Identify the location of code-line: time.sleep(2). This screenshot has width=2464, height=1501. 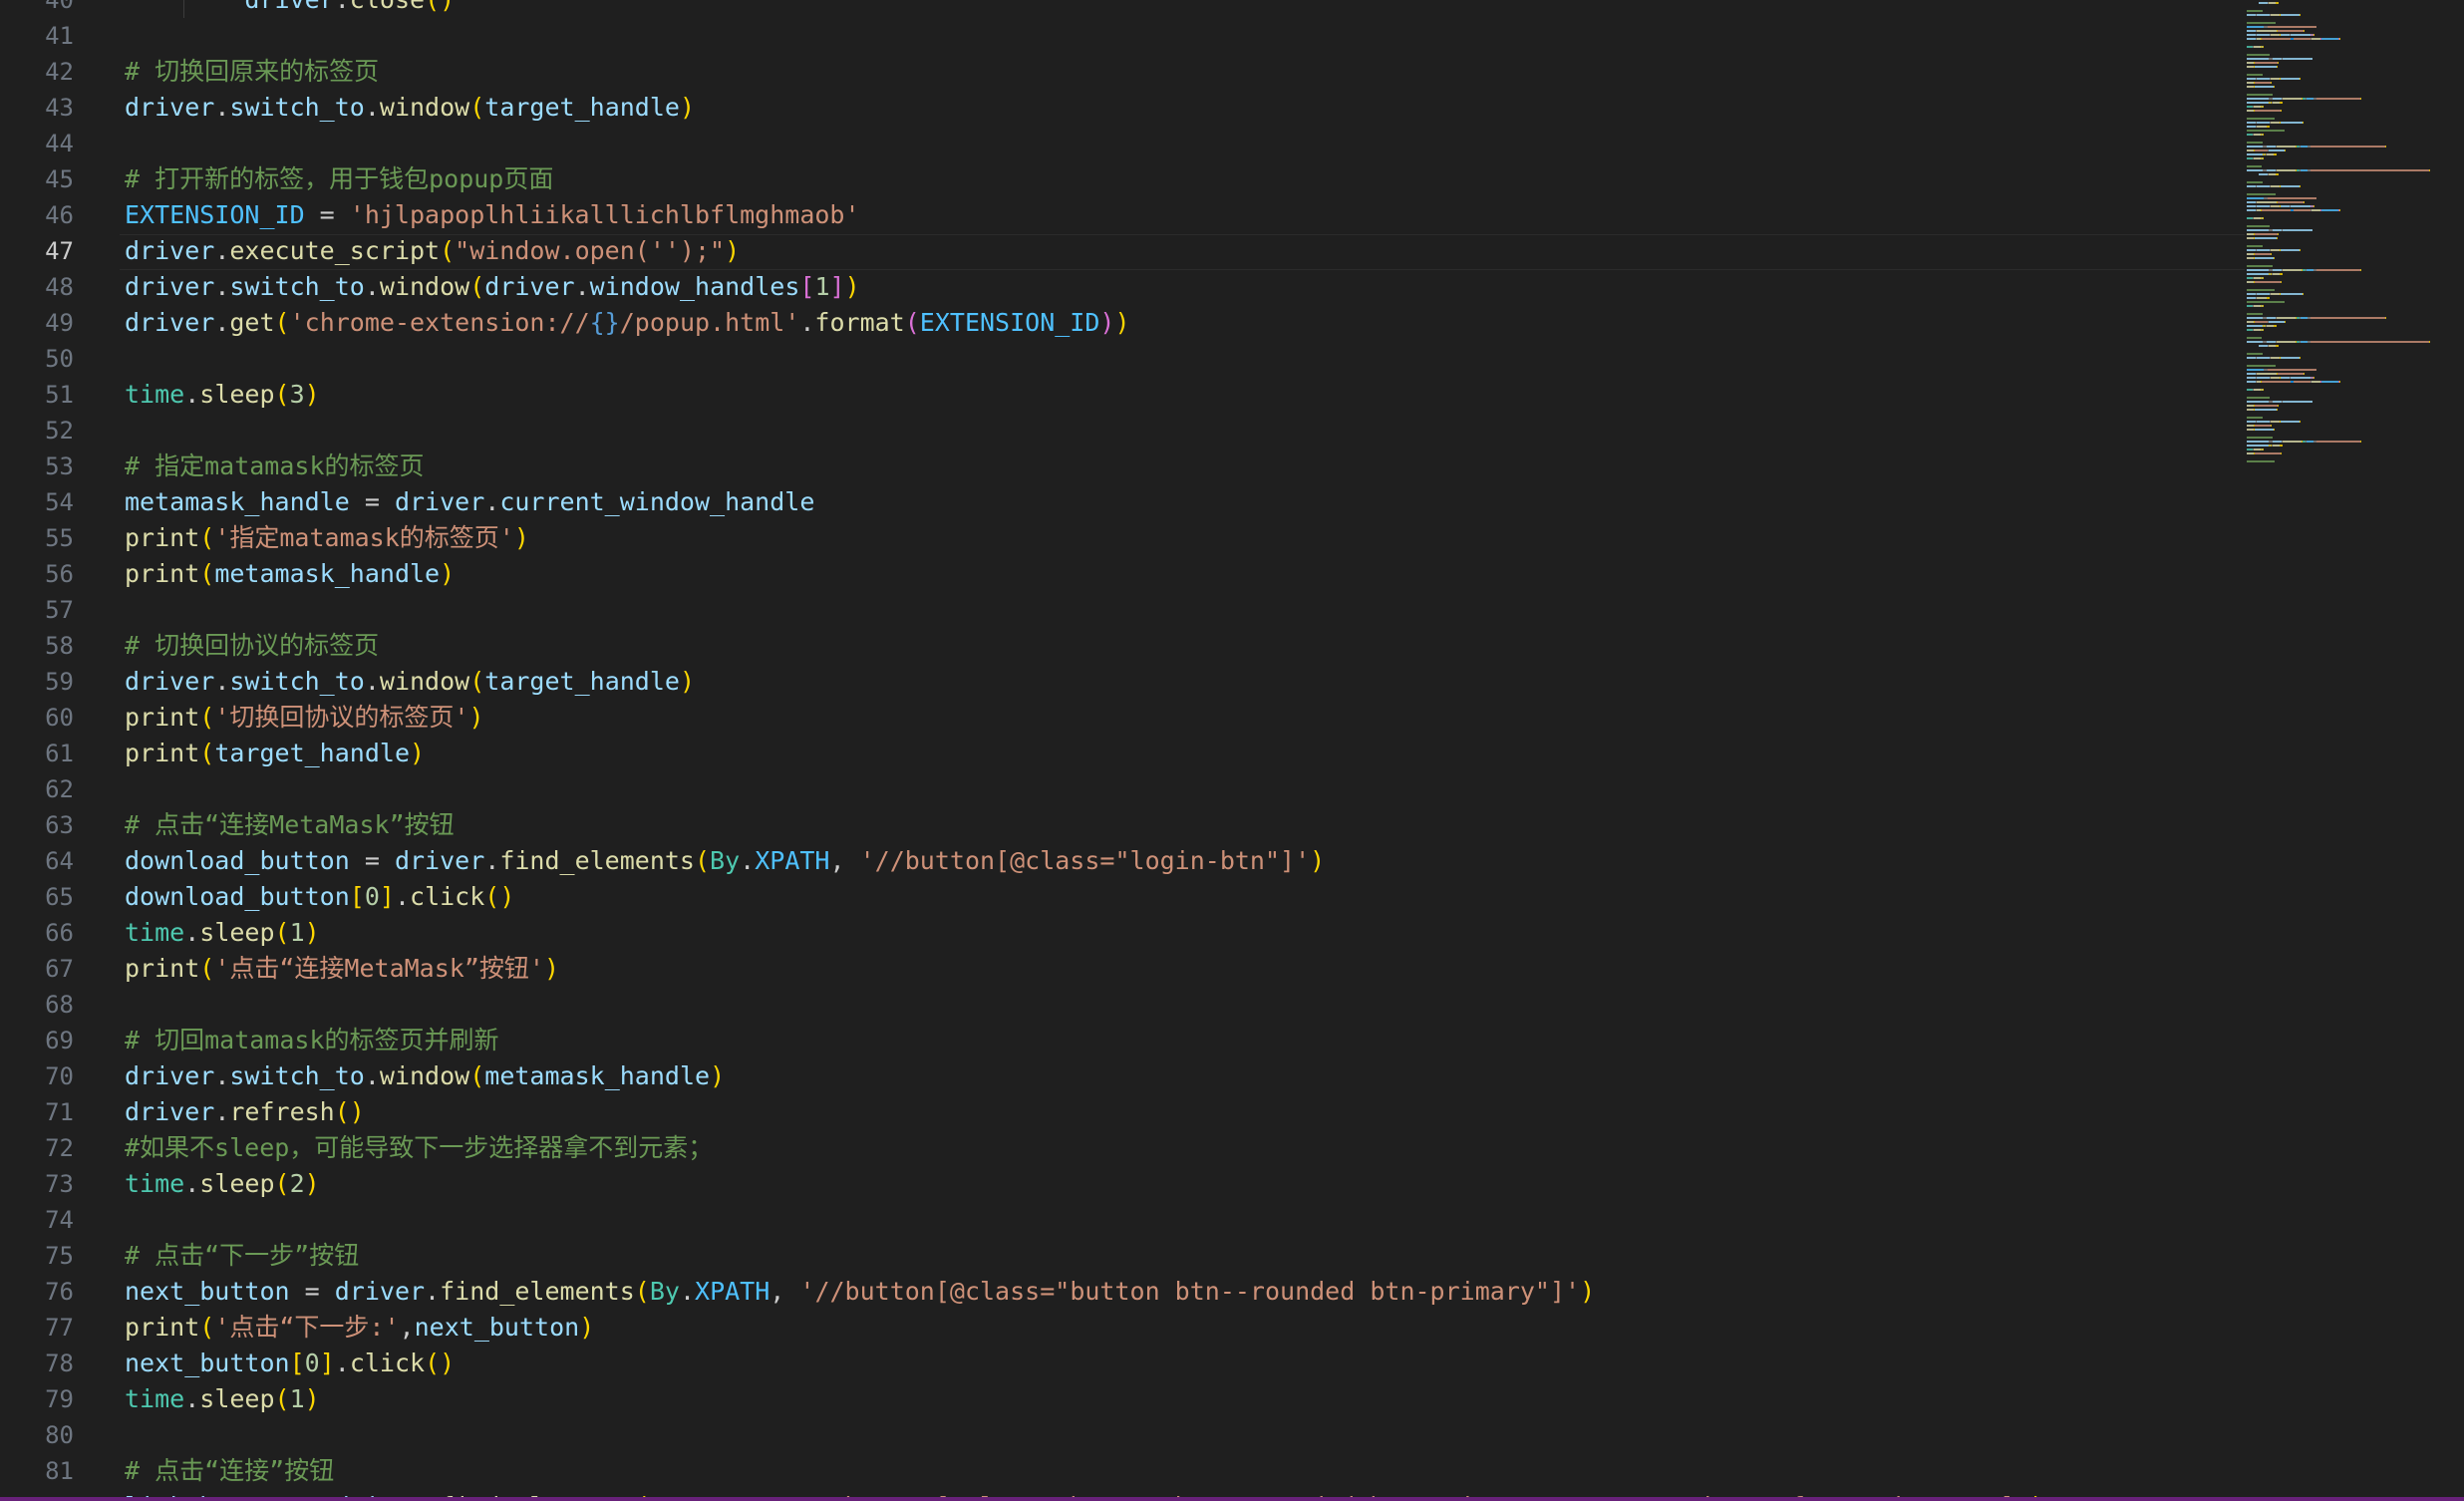
(223, 1184).